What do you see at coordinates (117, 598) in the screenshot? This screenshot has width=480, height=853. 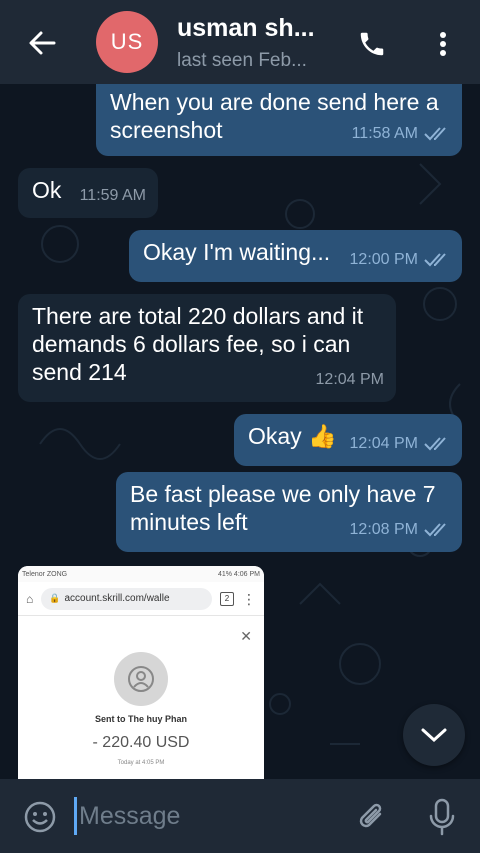 I see `photo-url-text: account.skrill.com/walle` at bounding box center [117, 598].